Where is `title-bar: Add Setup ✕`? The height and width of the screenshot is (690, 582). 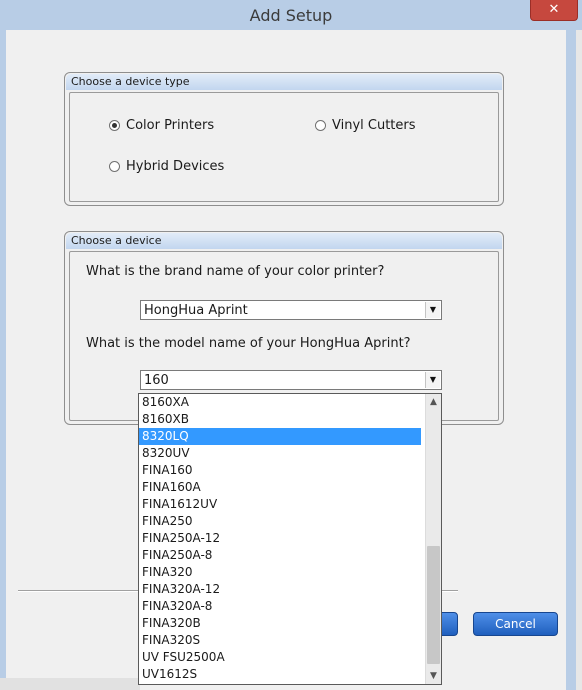 title-bar: Add Setup ✕ is located at coordinates (291, 15).